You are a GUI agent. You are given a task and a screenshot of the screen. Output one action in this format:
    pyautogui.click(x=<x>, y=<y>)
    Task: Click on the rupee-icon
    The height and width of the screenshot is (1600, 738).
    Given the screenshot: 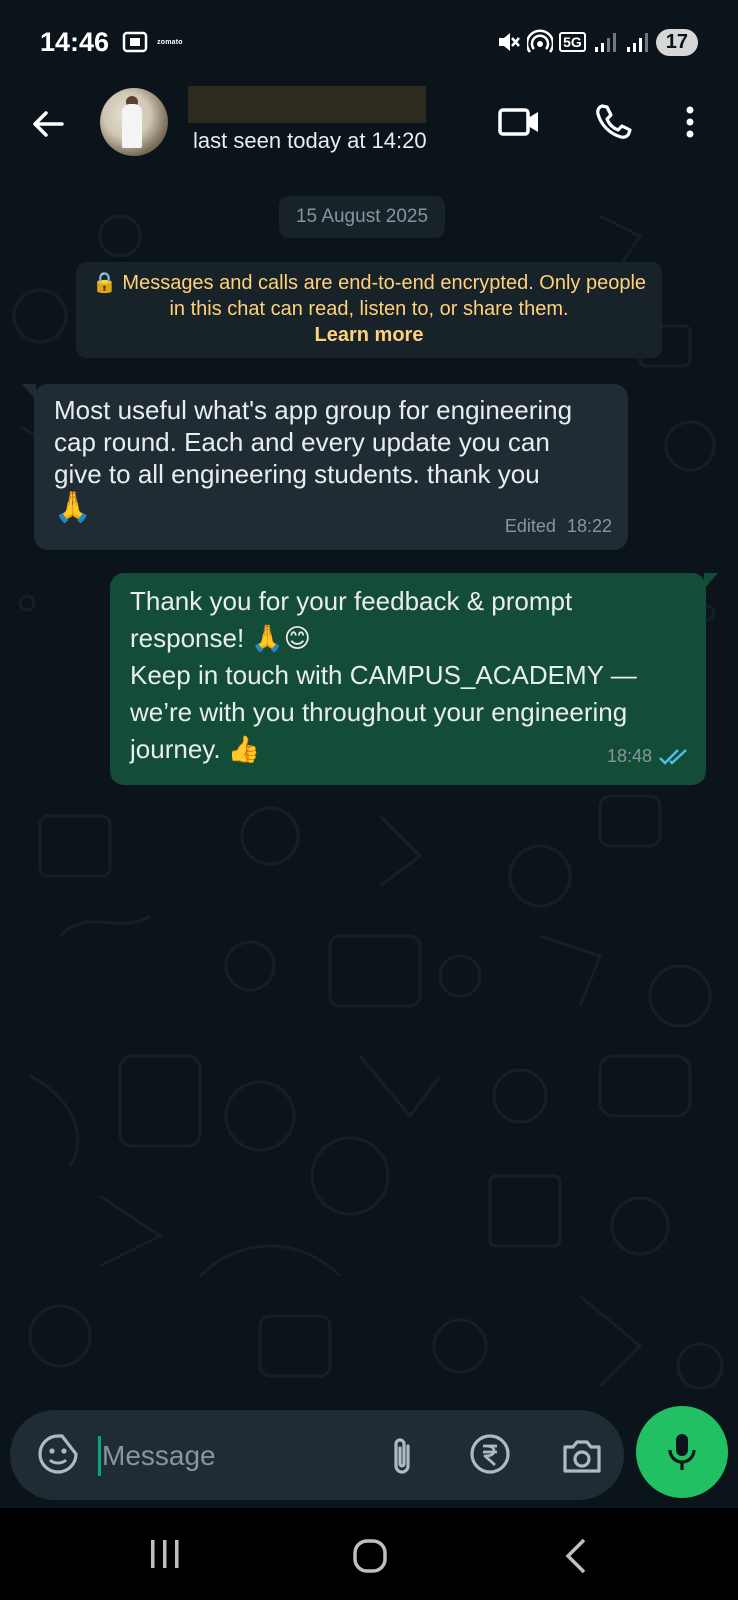 What is the action you would take?
    pyautogui.click(x=490, y=1454)
    